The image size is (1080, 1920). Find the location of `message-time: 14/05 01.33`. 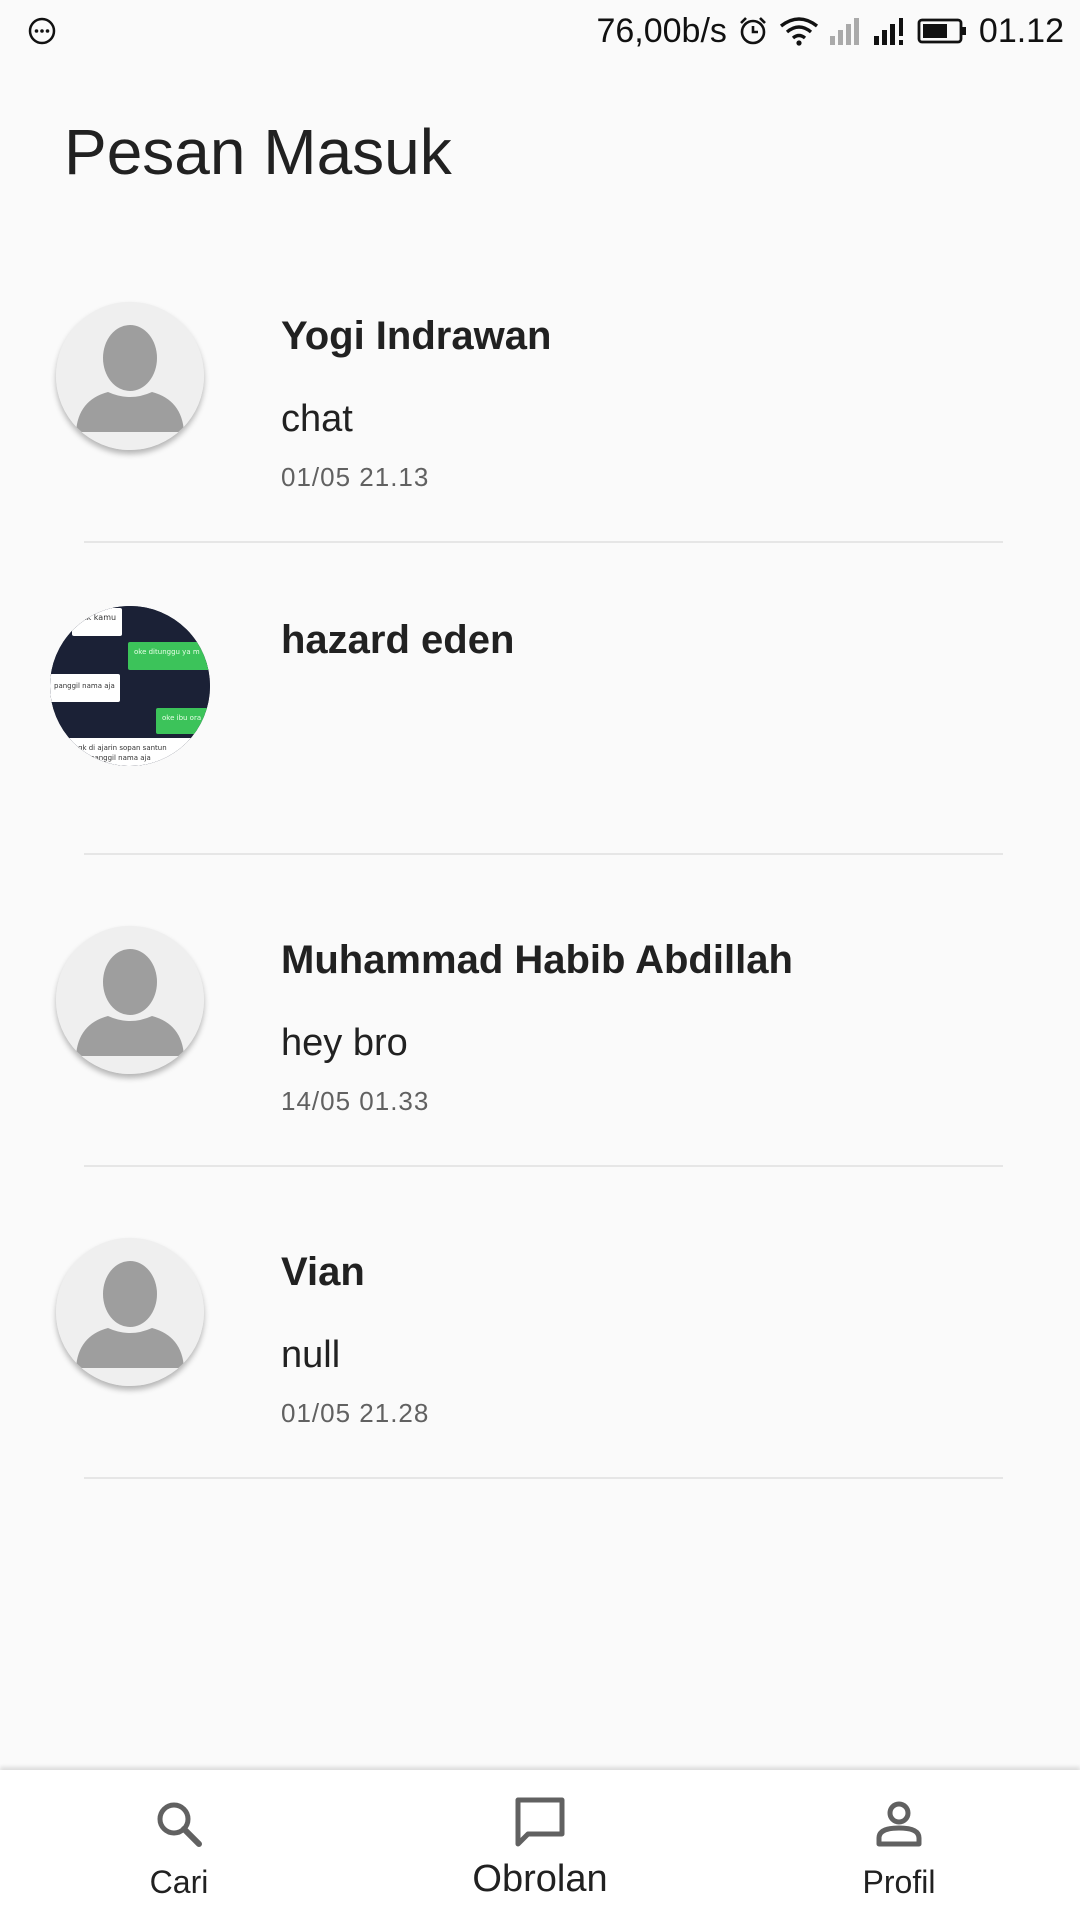

message-time: 14/05 01.33 is located at coordinates (355, 1101).